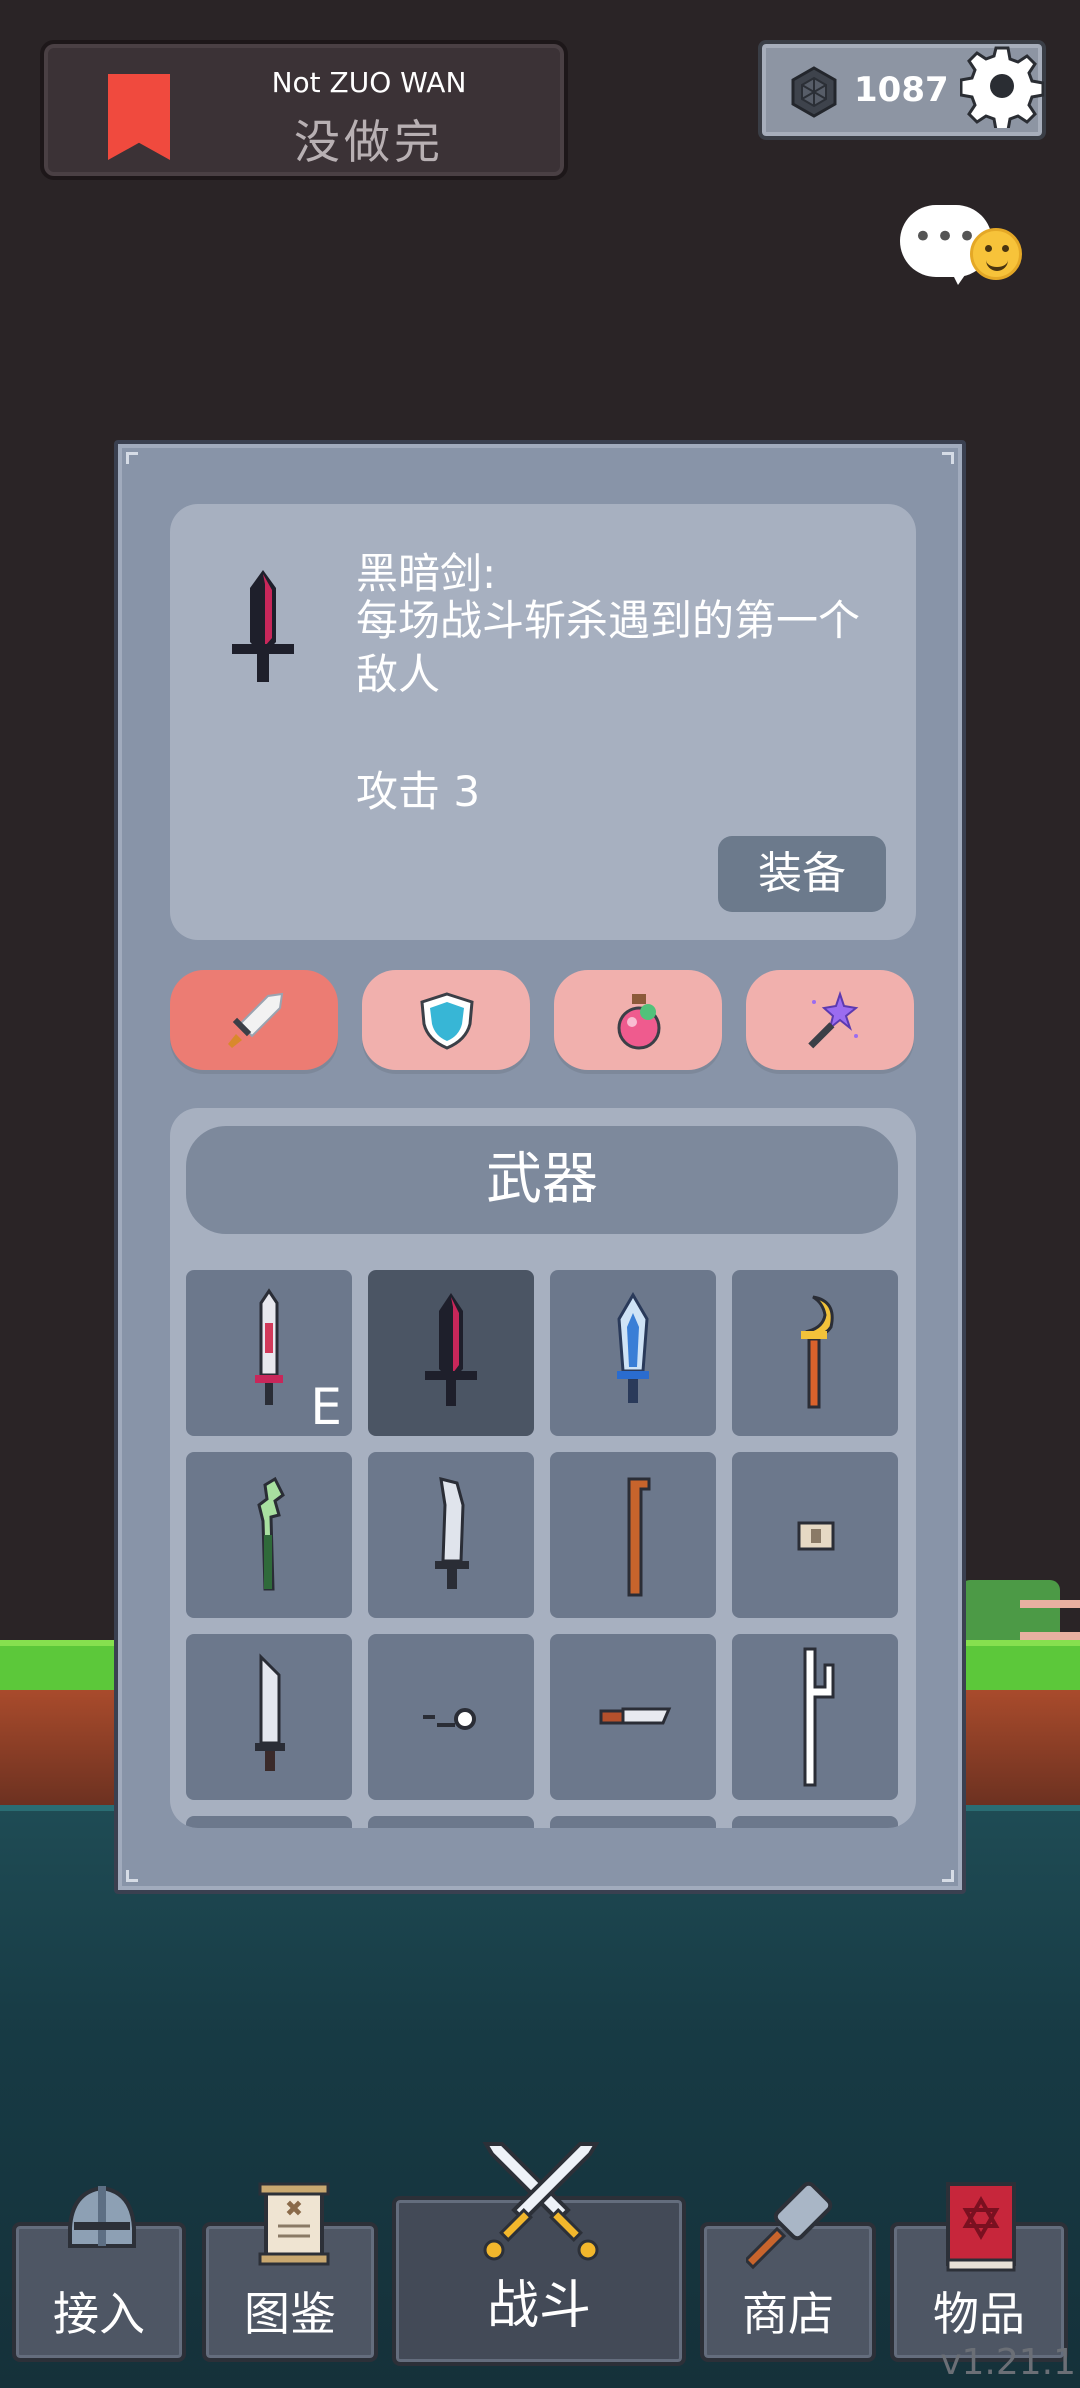  I want to click on nav-label: 接入, so click(99, 2314).